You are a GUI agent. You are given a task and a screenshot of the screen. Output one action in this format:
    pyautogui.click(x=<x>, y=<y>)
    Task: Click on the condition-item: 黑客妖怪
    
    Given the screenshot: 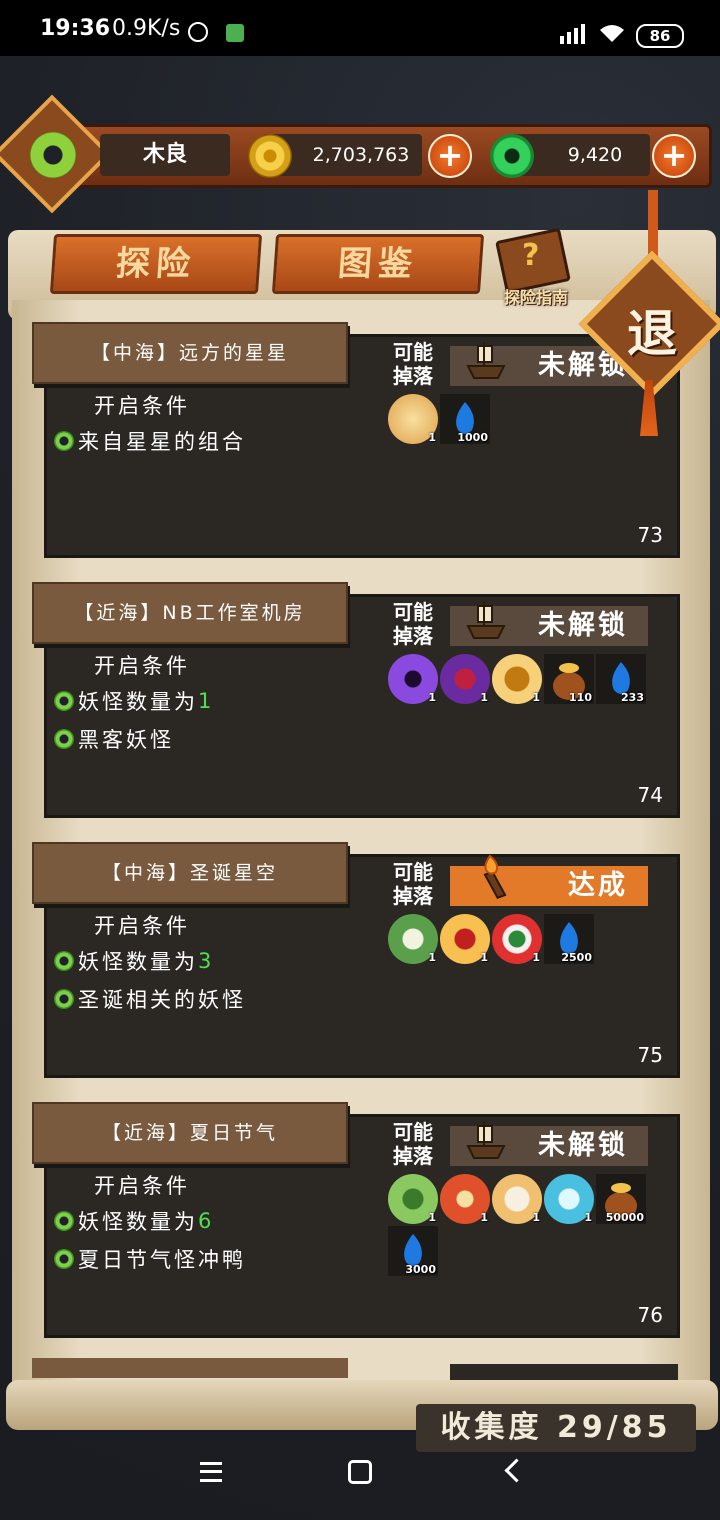 What is the action you would take?
    pyautogui.click(x=114, y=739)
    